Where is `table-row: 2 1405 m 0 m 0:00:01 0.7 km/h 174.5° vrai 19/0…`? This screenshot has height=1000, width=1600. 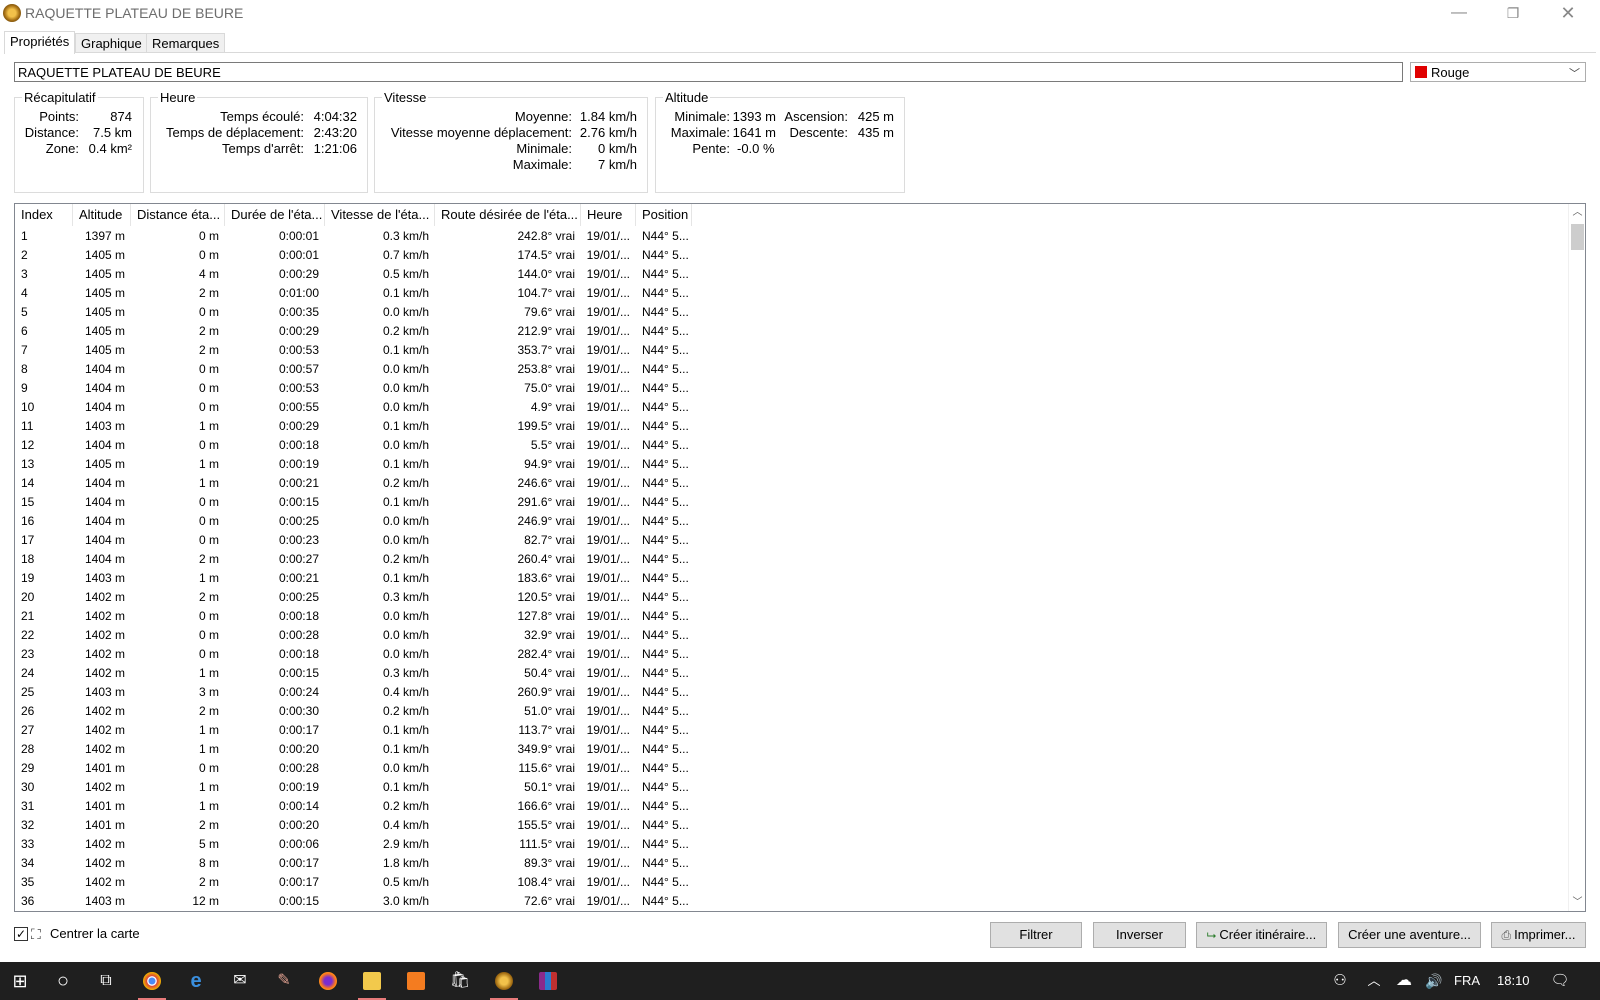 table-row: 2 1405 m 0 m 0:00:01 0.7 km/h 174.5° vrai 19/0… is located at coordinates (789, 255).